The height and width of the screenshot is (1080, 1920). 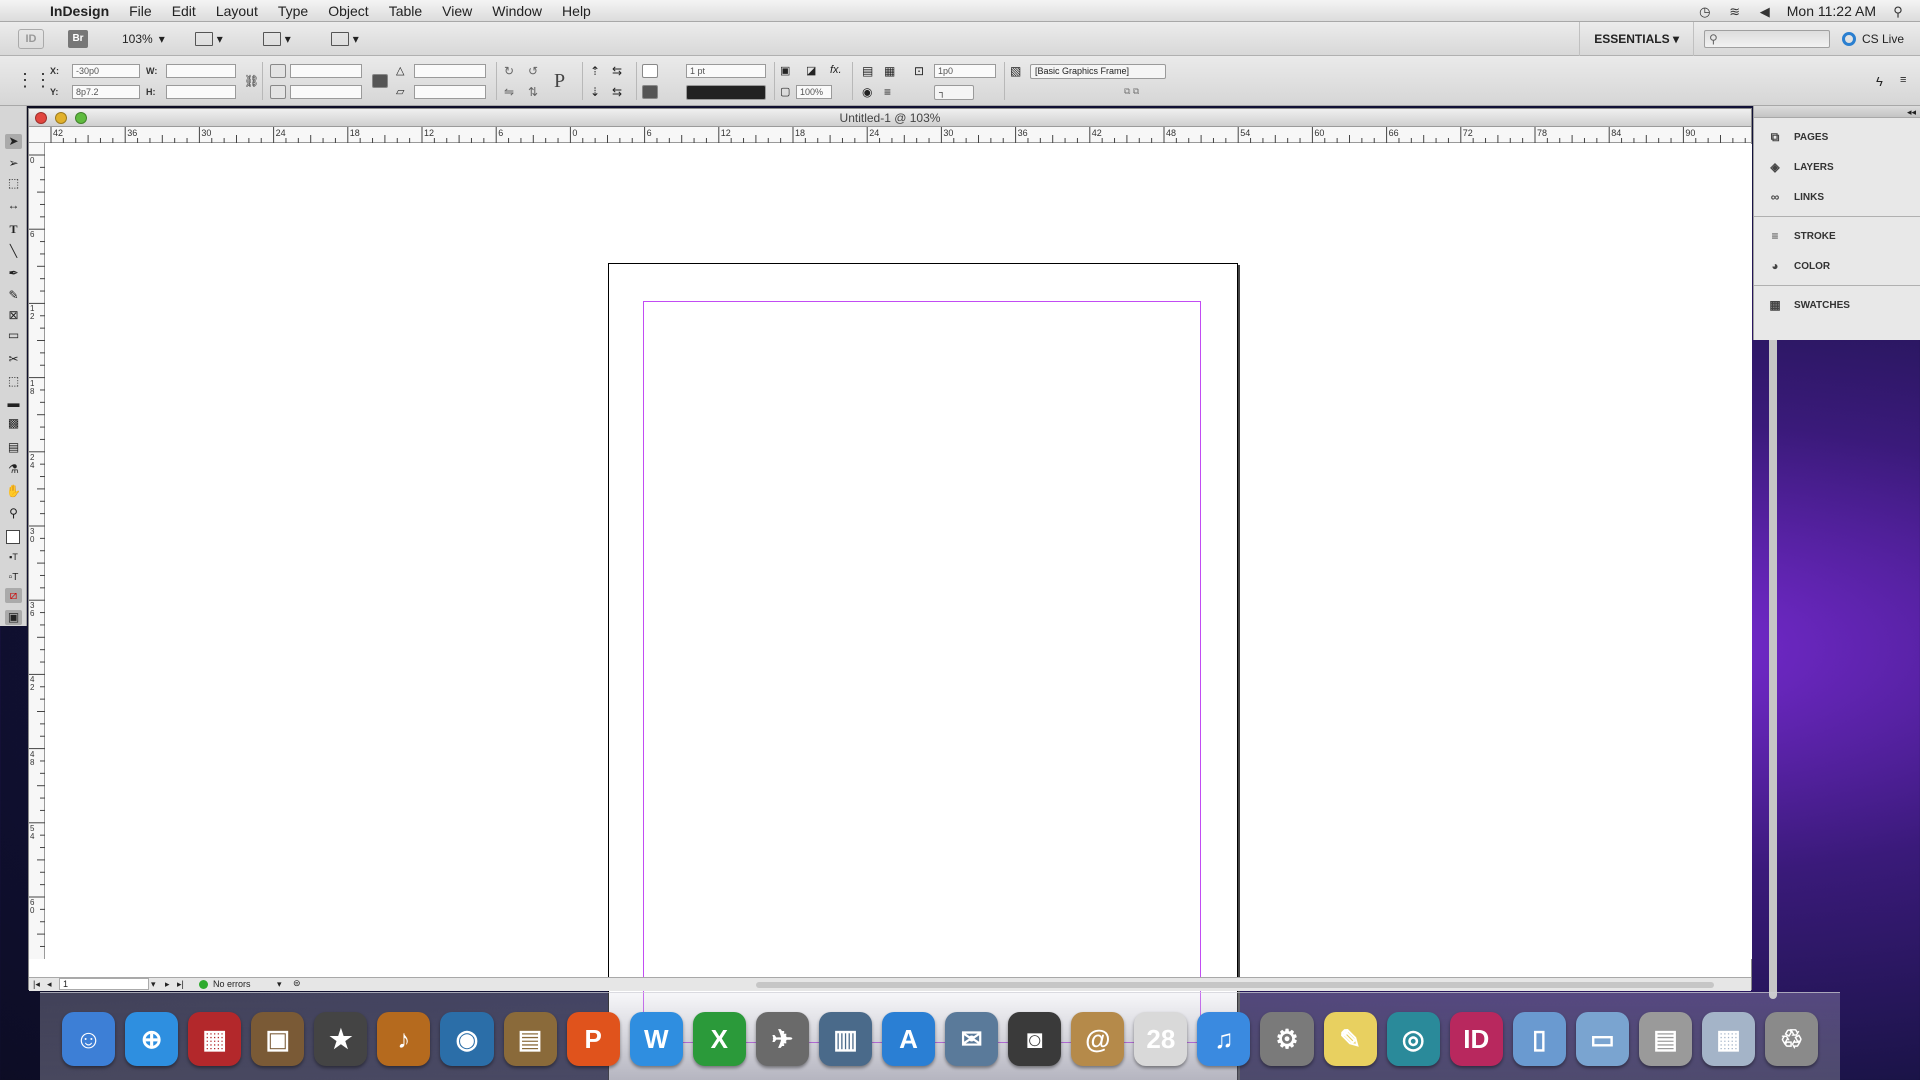 What do you see at coordinates (595, 92) in the screenshot?
I see `select-content-icon: ⇣` at bounding box center [595, 92].